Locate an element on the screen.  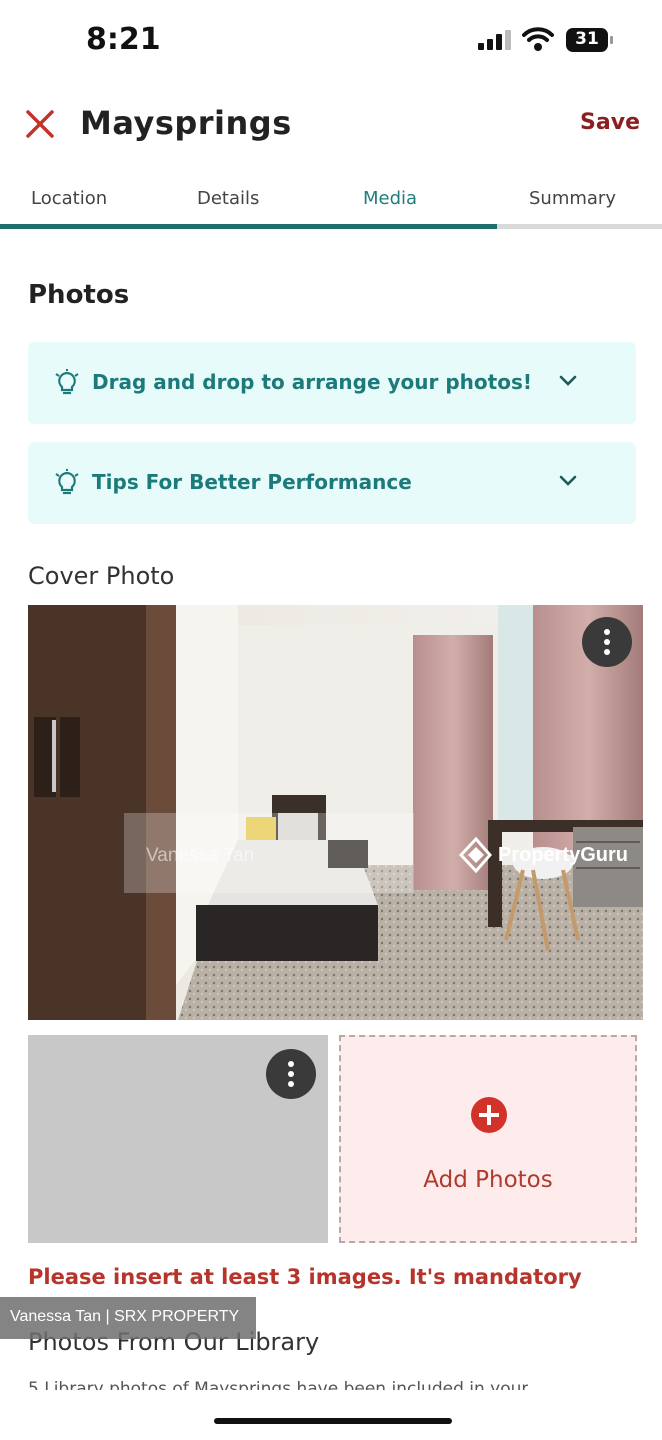
photos-heading: Photos is located at coordinates (79, 295).